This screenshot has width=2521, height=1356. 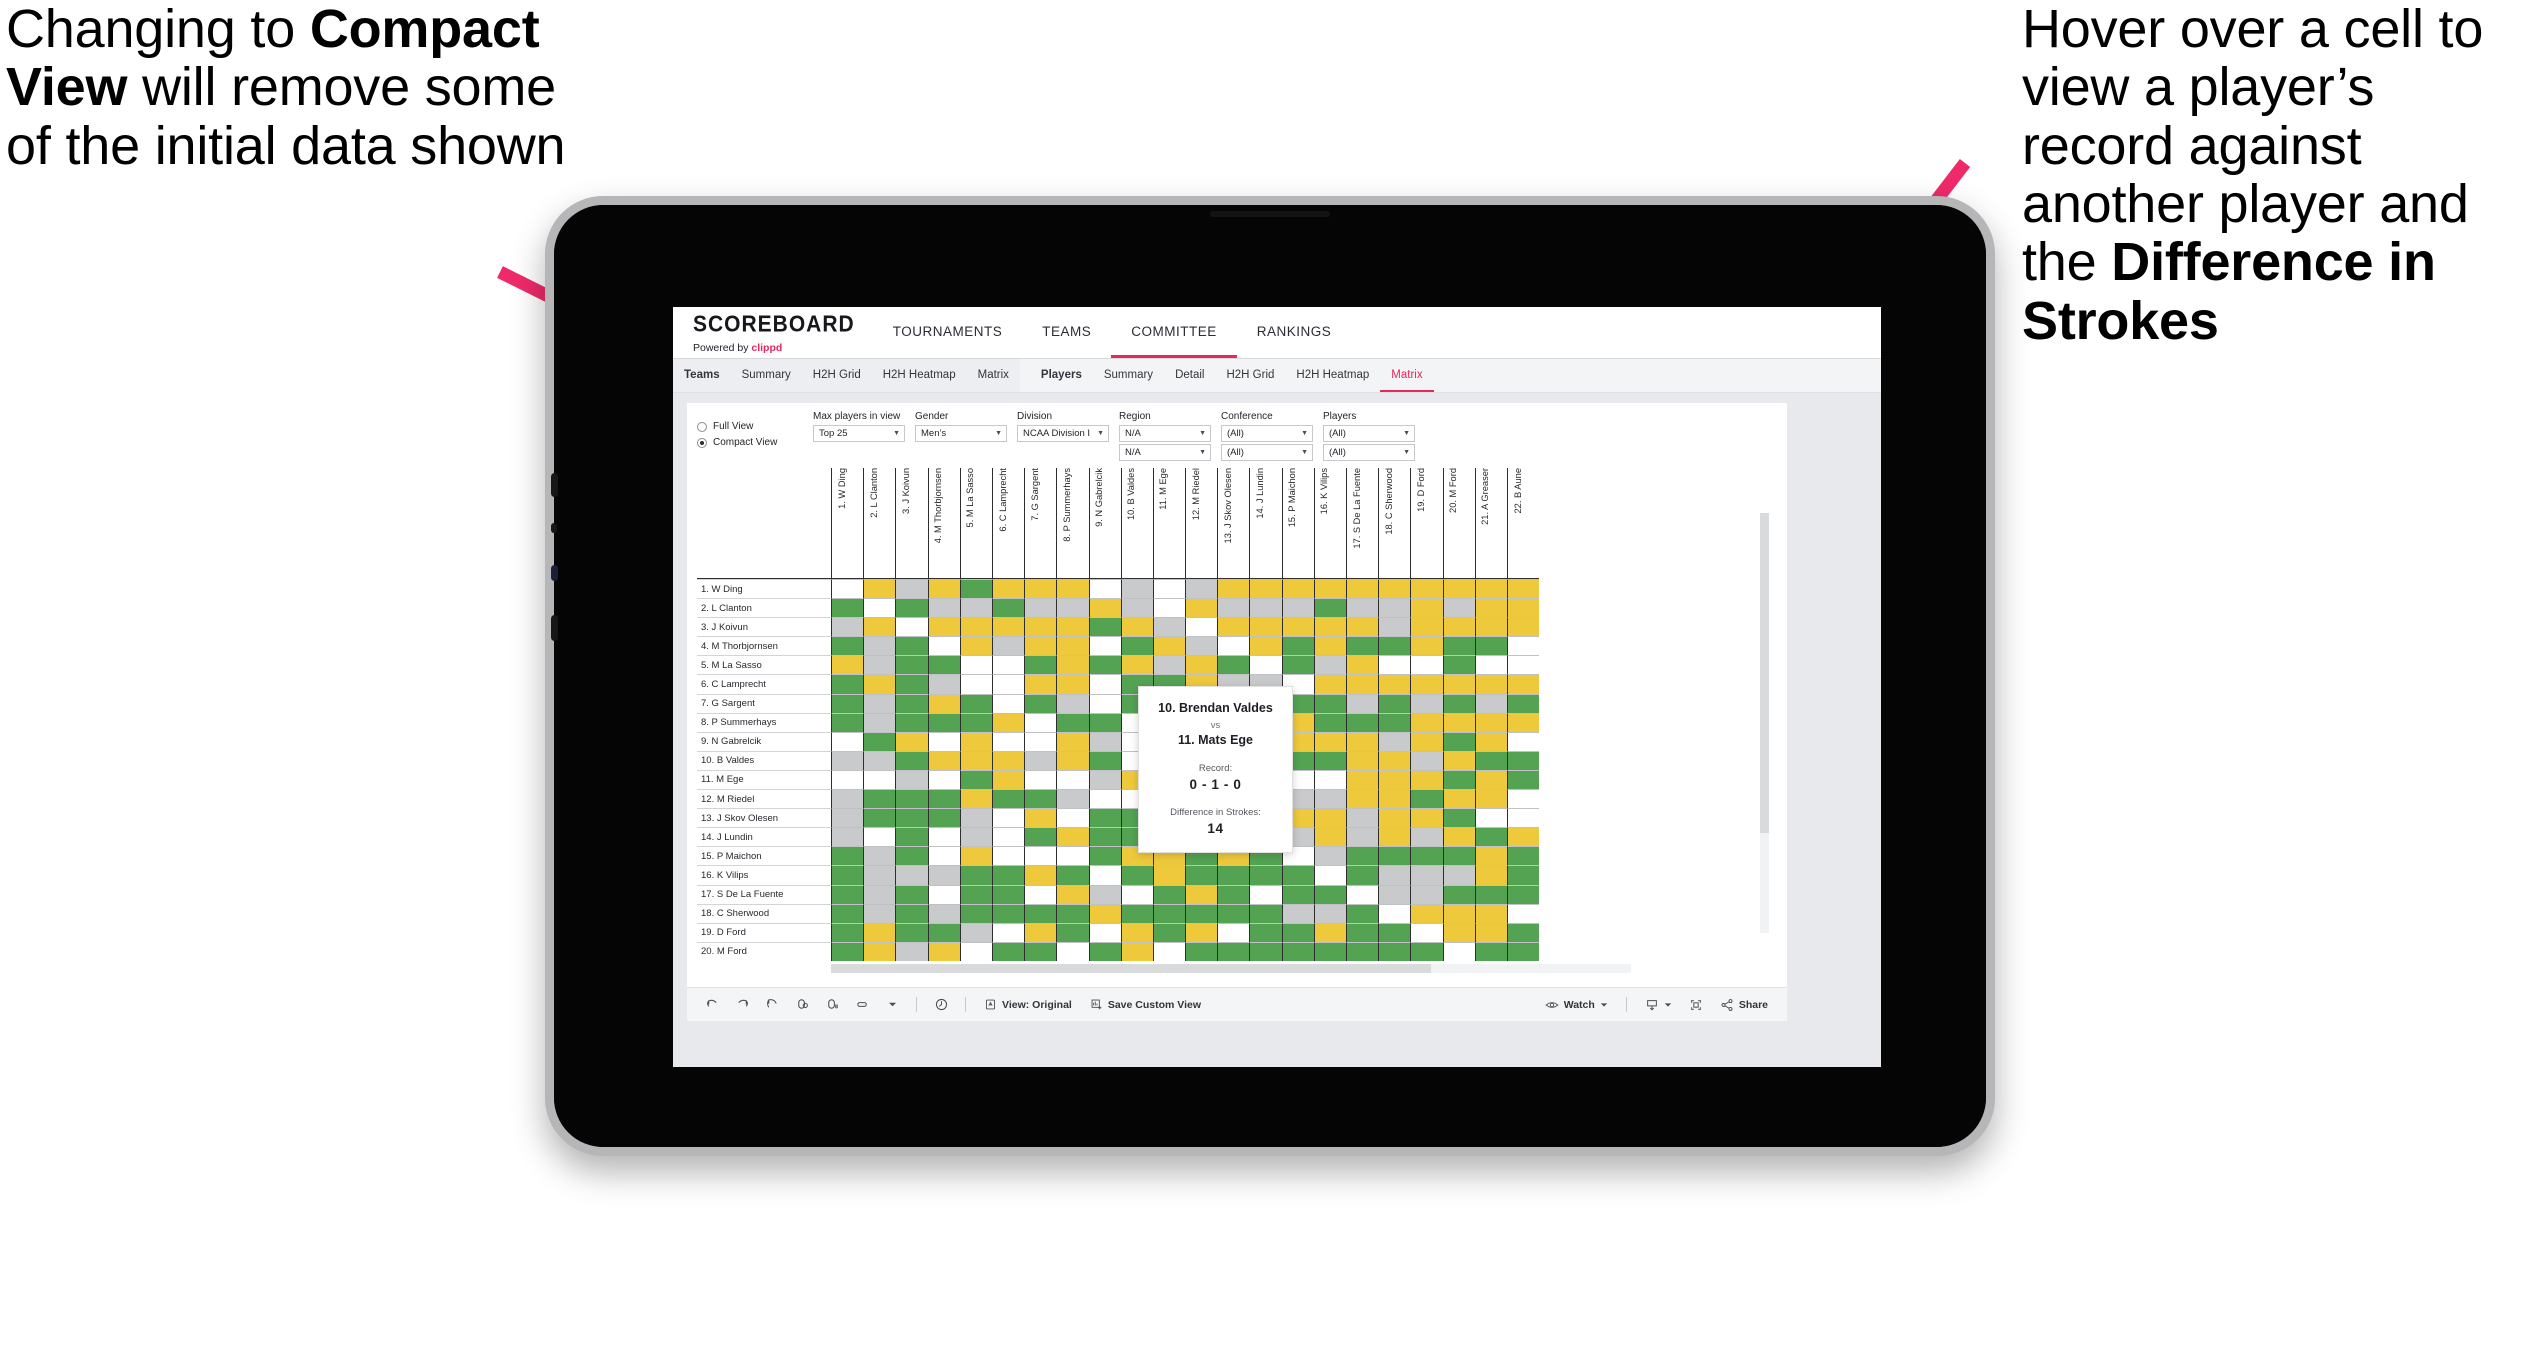 I want to click on subnav-teams-matrix: Matrix, so click(x=993, y=375).